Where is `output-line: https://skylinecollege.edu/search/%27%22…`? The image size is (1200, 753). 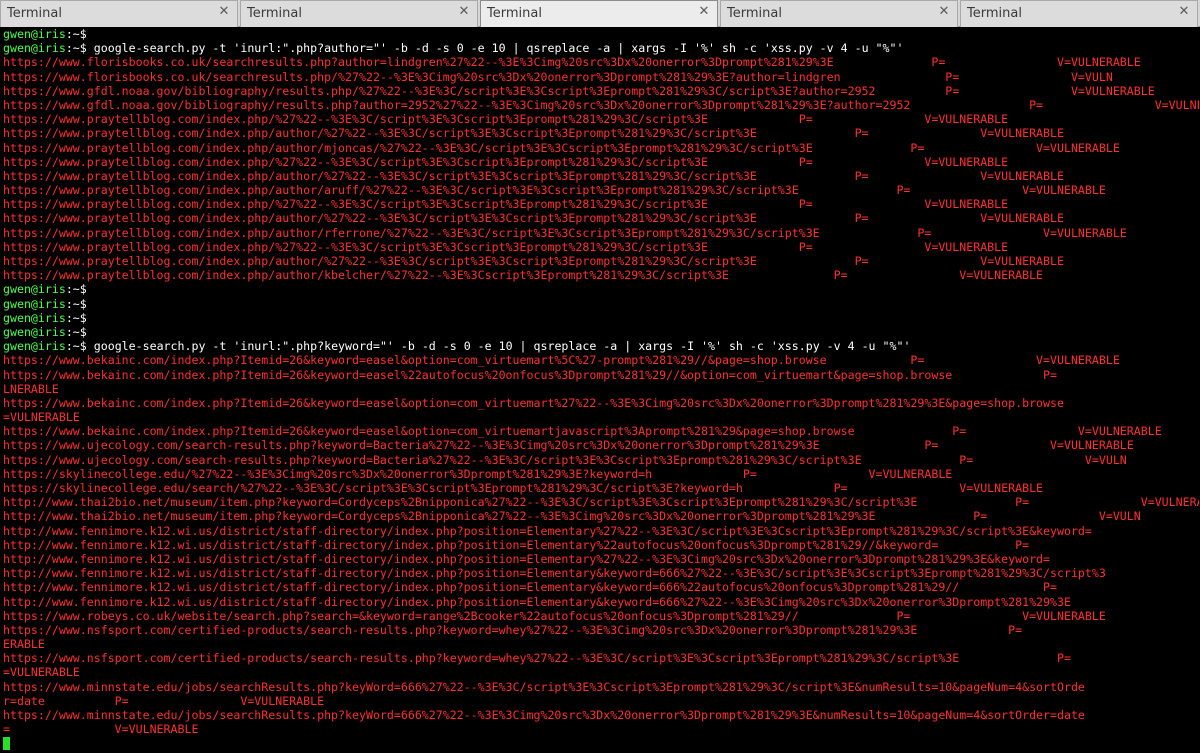 output-line: https://skylinecollege.edu/search/%27%22… is located at coordinates (523, 488).